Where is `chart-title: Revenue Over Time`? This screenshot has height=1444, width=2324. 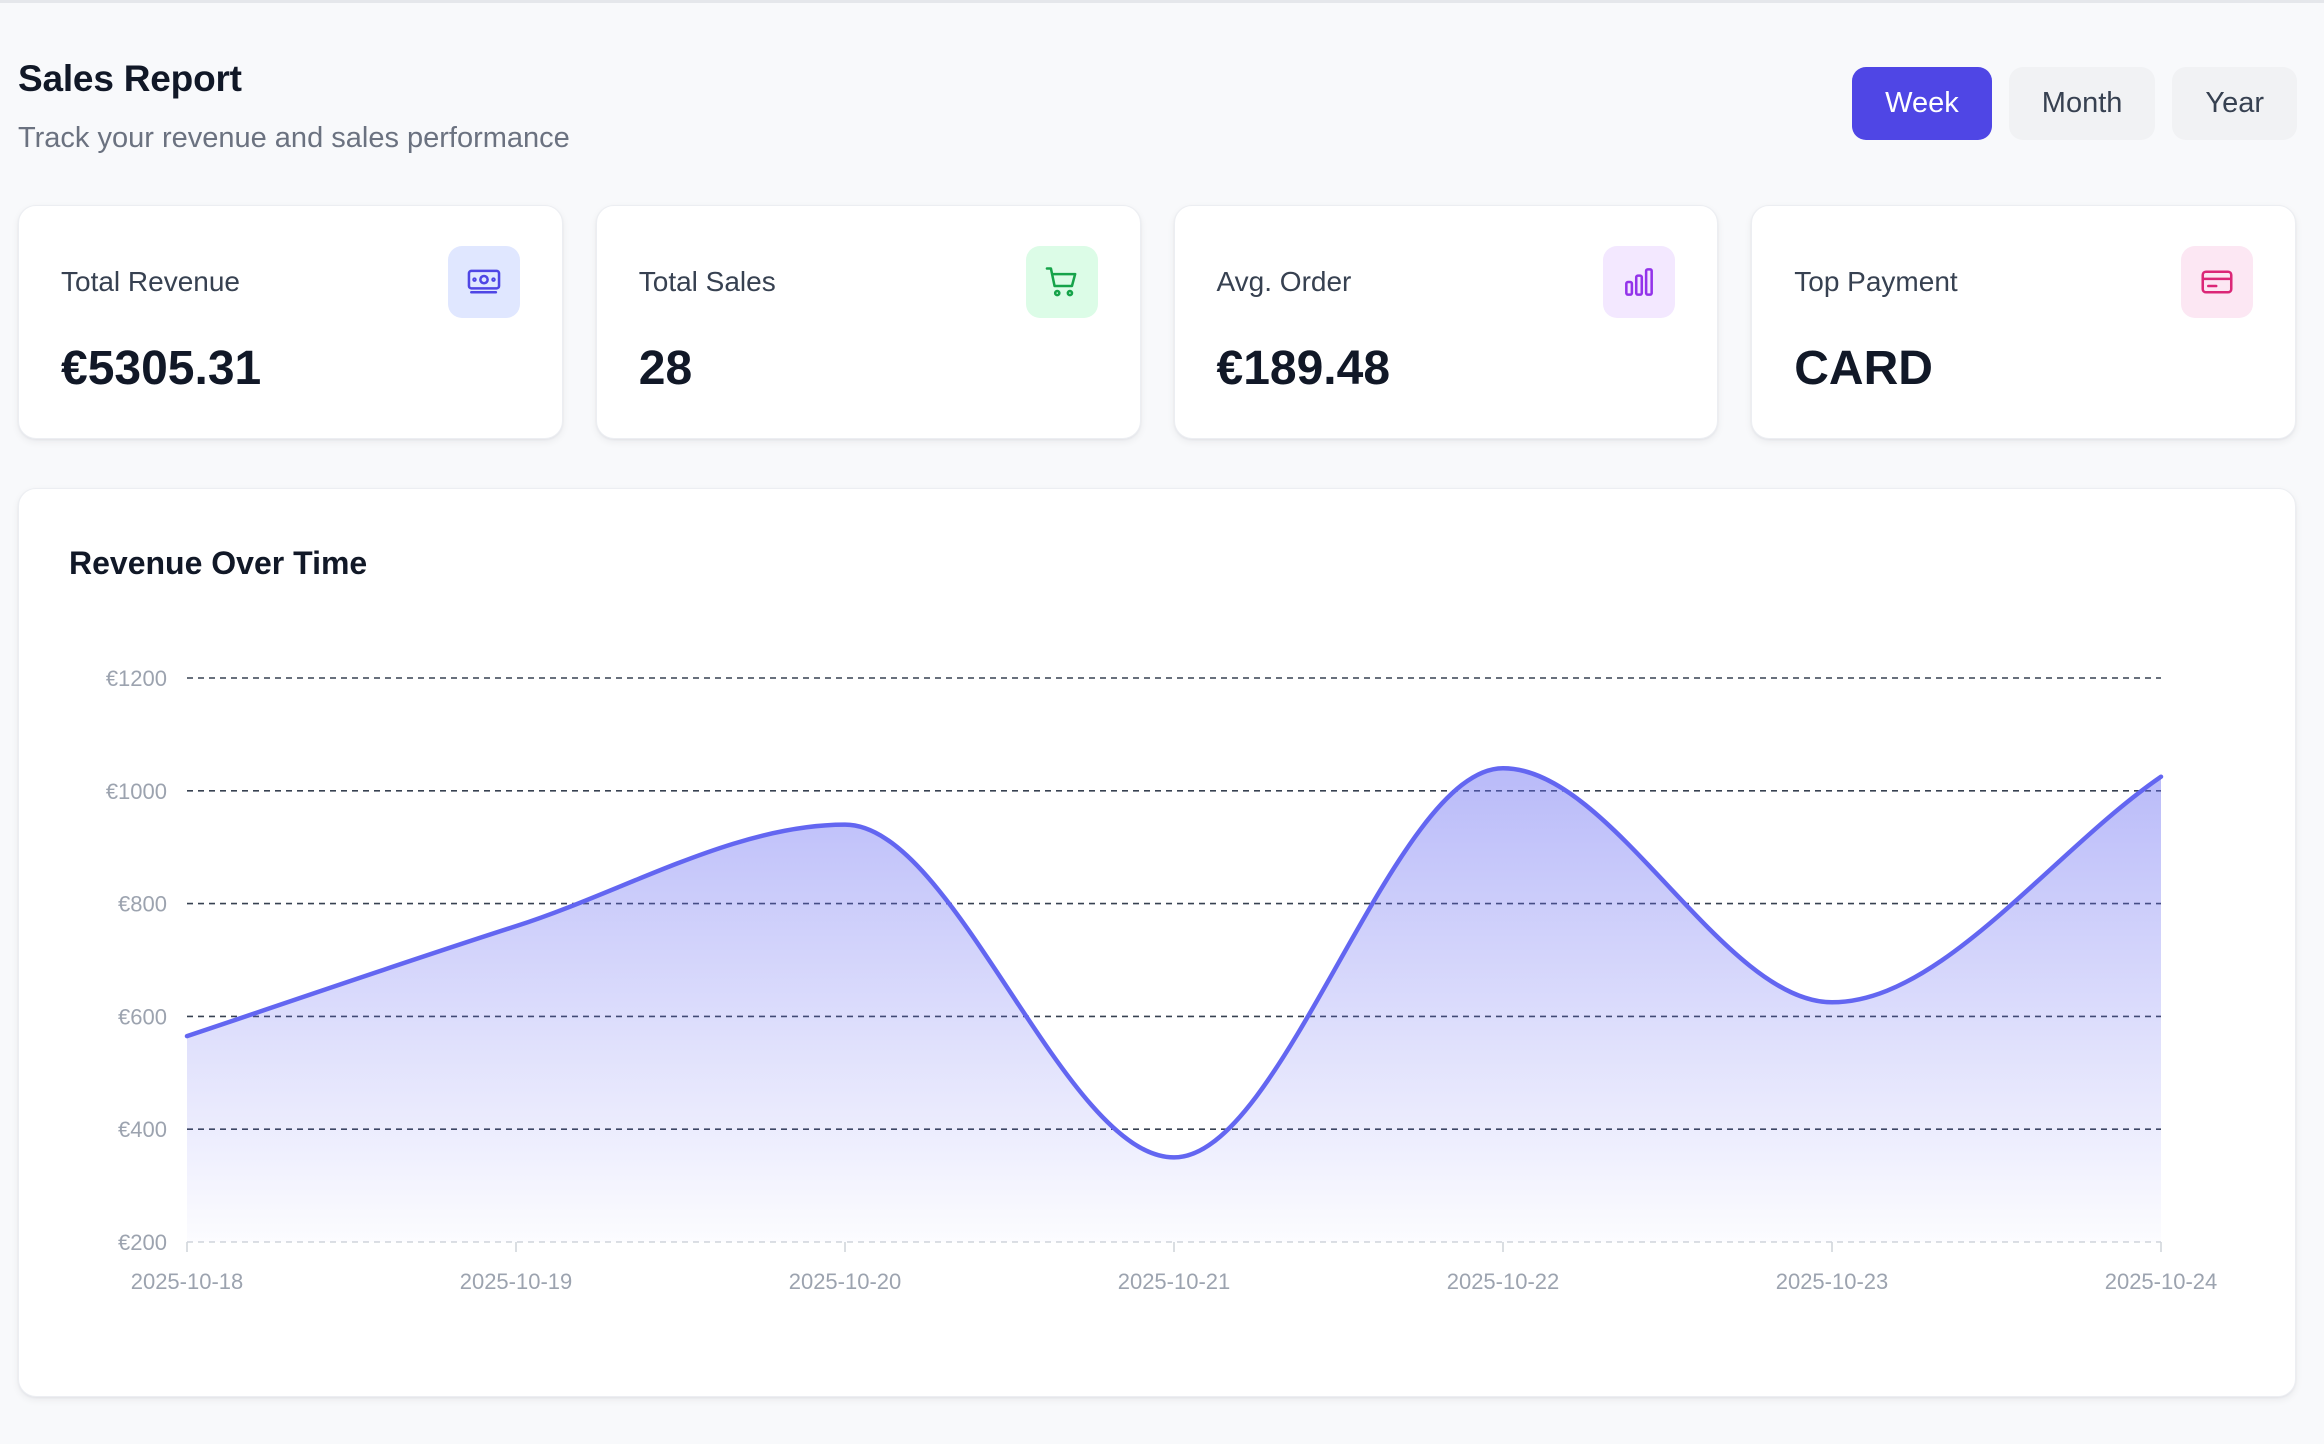
chart-title: Revenue Over Time is located at coordinates (218, 563).